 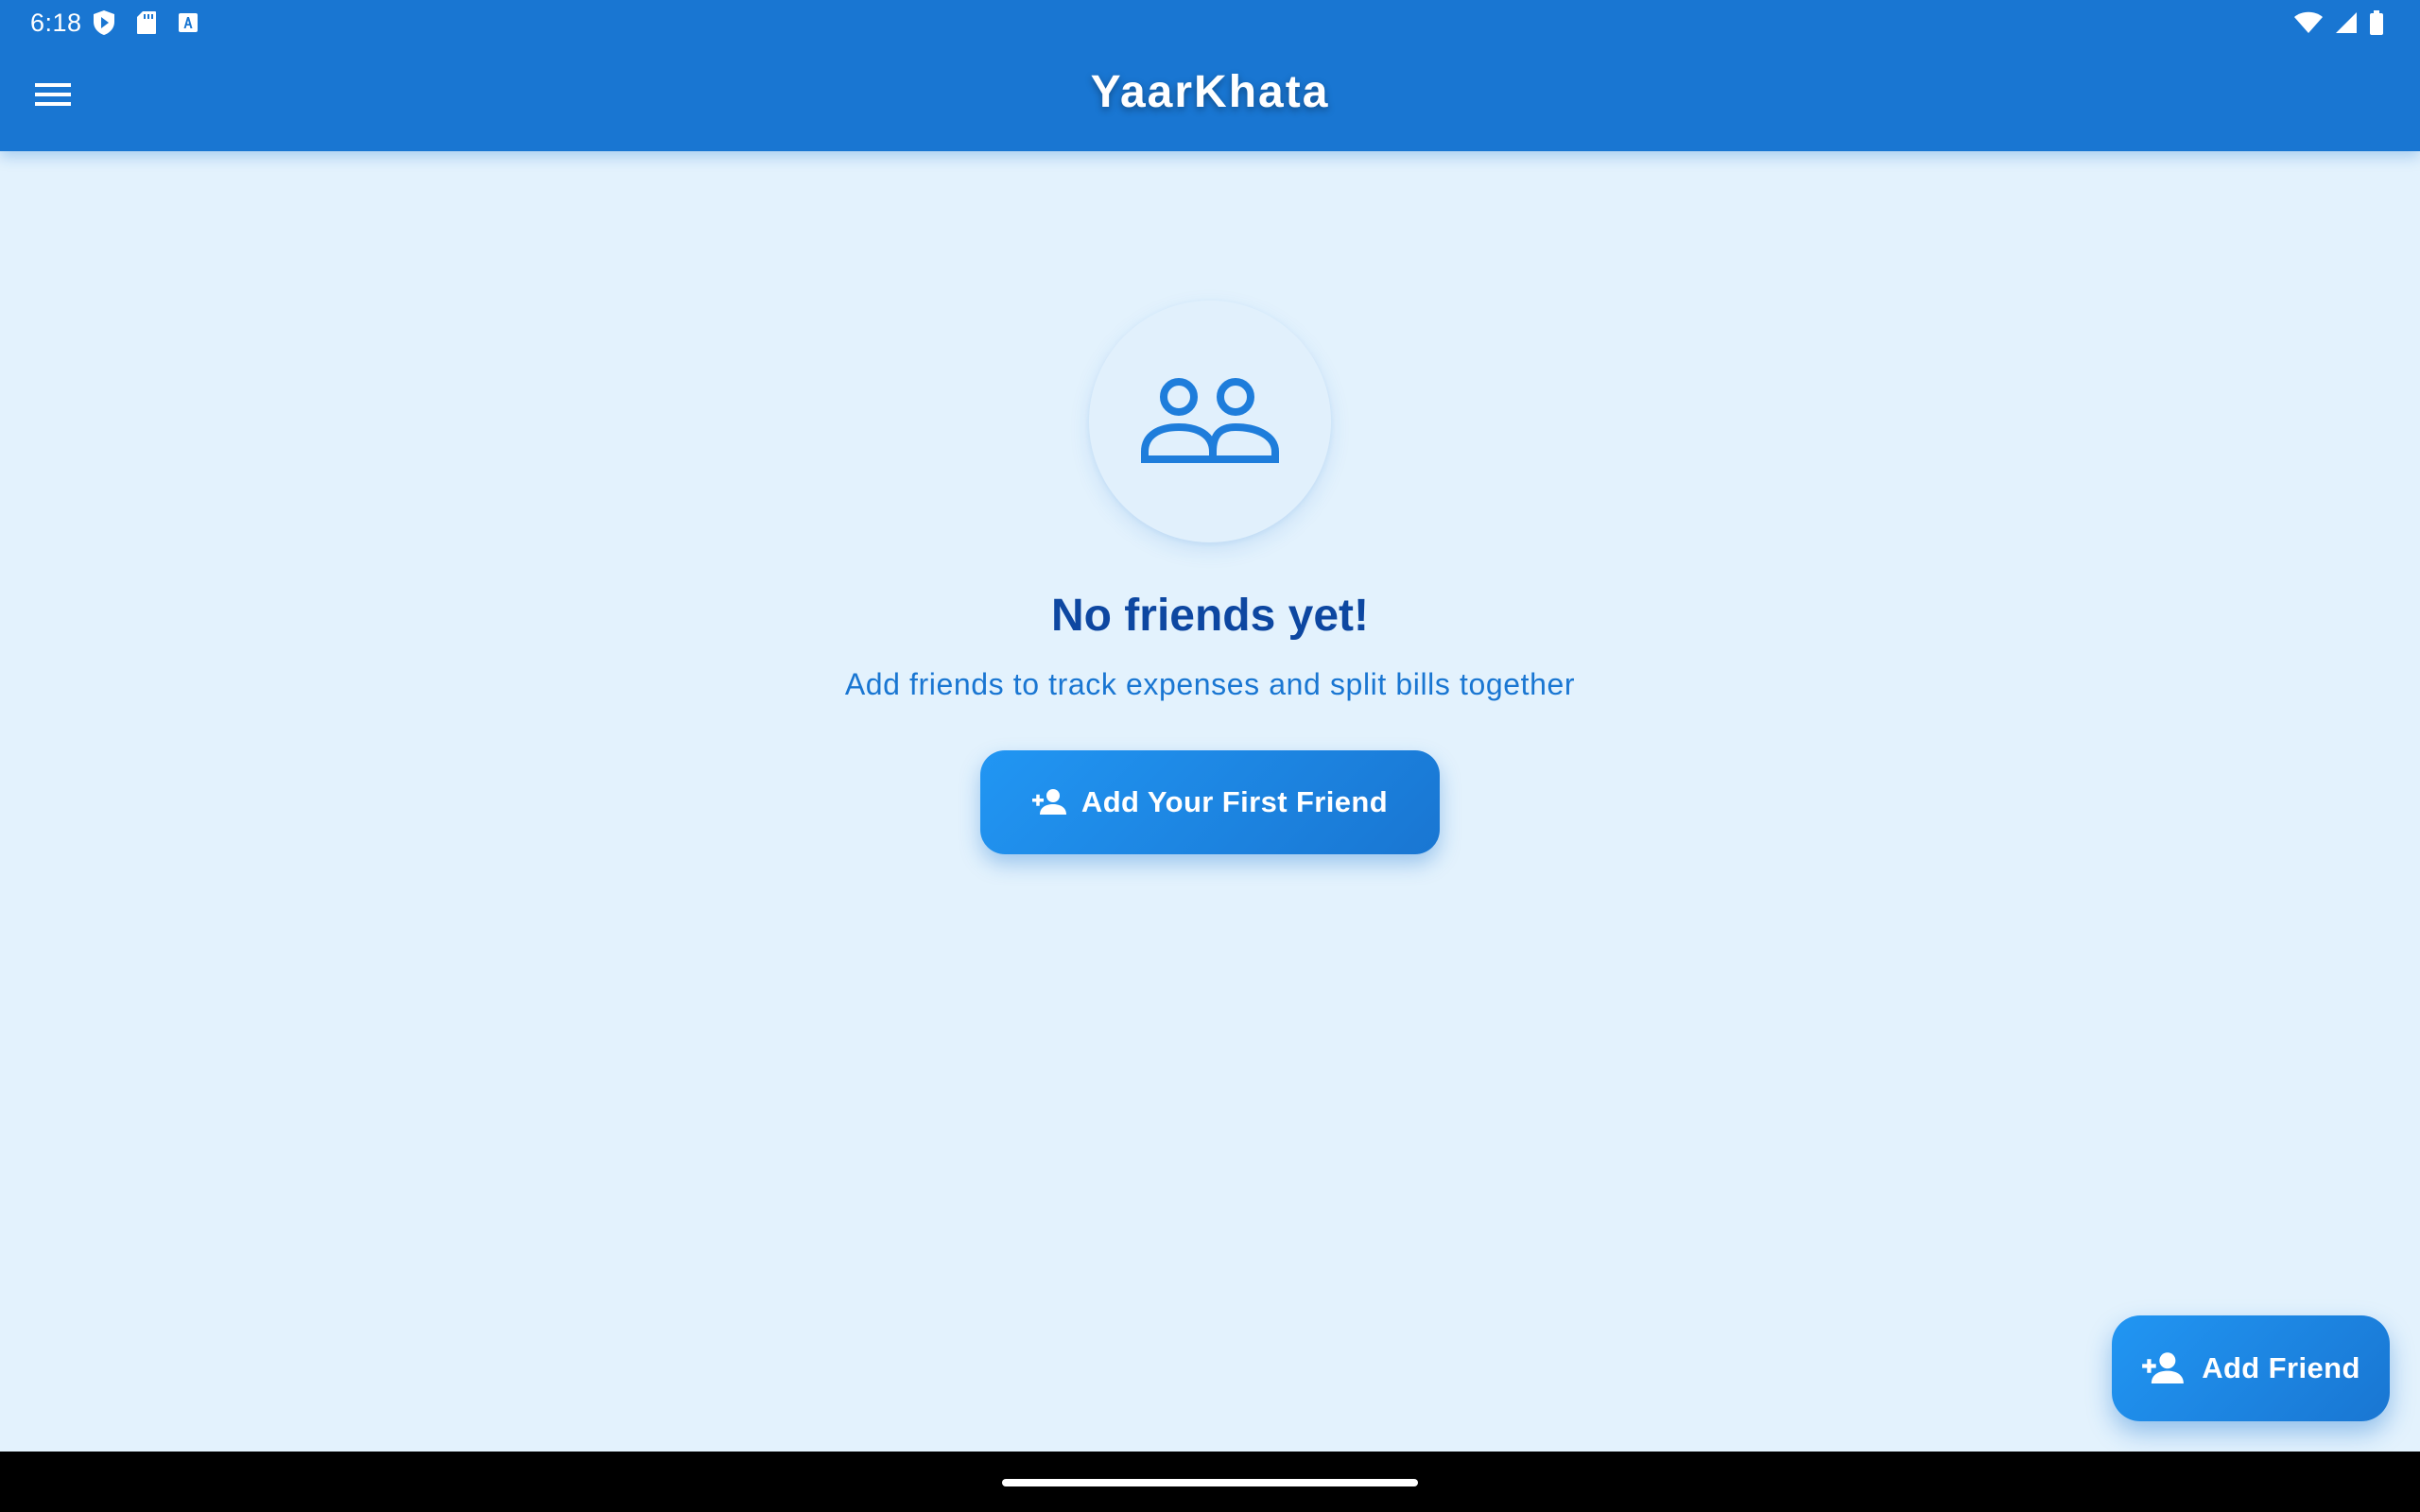 I want to click on status-right-icons, so click(x=2338, y=22).